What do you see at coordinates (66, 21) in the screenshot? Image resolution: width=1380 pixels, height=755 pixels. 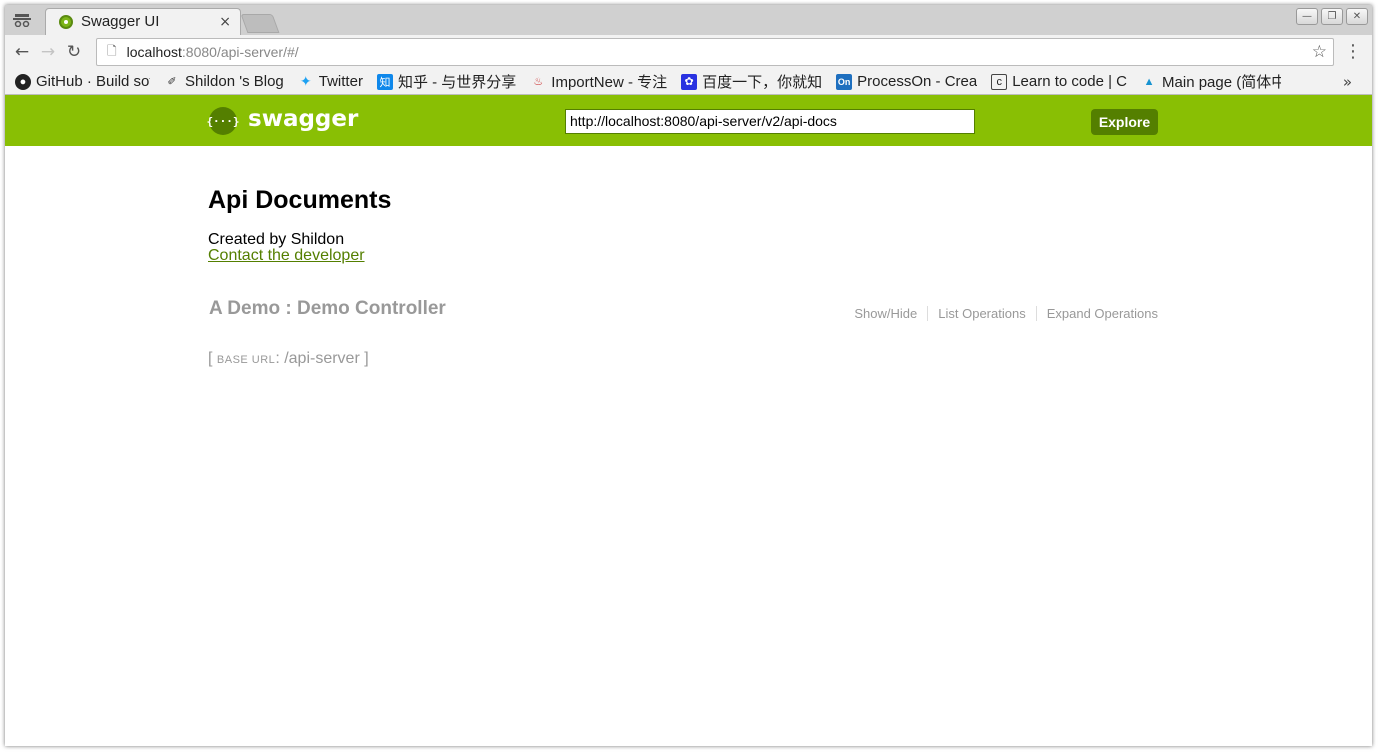 I see `swagger-favicon-icon` at bounding box center [66, 21].